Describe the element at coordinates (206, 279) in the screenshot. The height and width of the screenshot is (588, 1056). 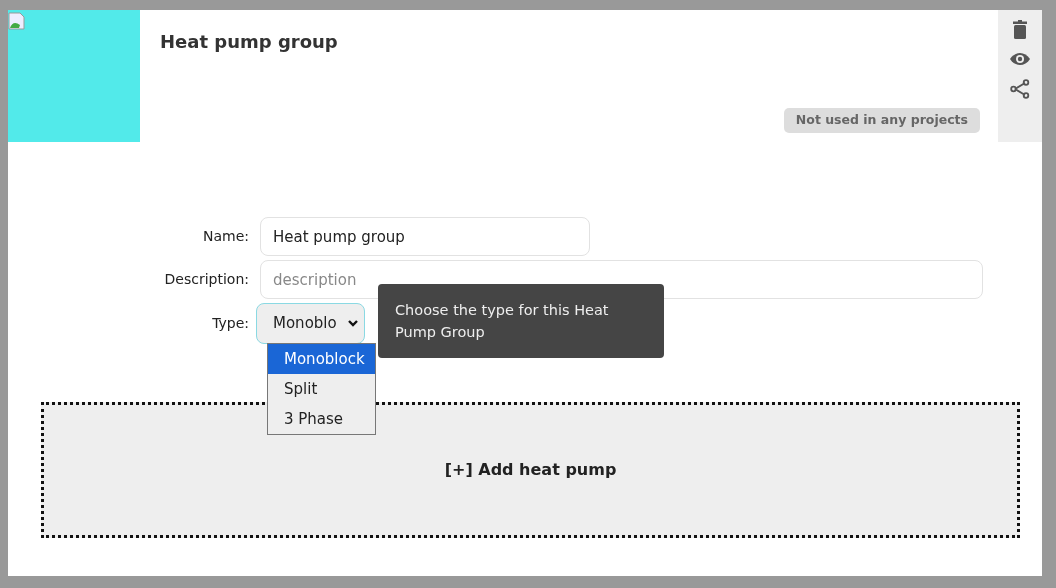
I see `field-label: Description:` at that location.